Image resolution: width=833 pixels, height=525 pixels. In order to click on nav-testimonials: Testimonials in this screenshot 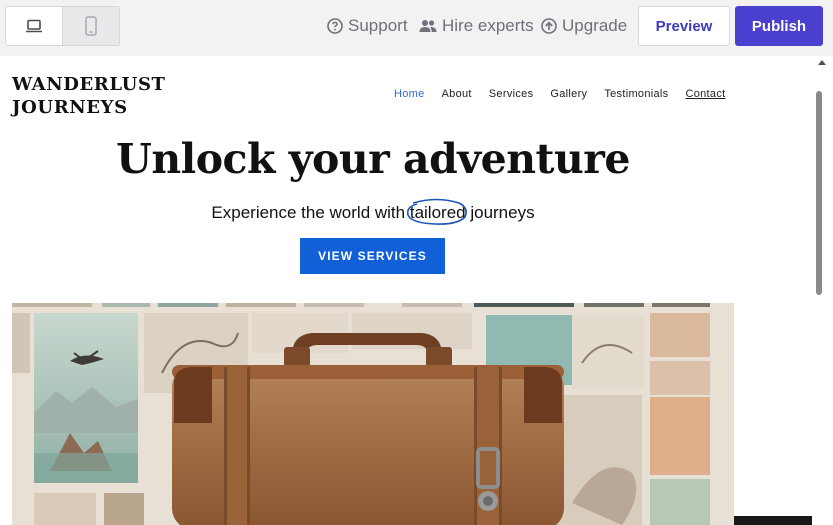, I will do `click(636, 94)`.